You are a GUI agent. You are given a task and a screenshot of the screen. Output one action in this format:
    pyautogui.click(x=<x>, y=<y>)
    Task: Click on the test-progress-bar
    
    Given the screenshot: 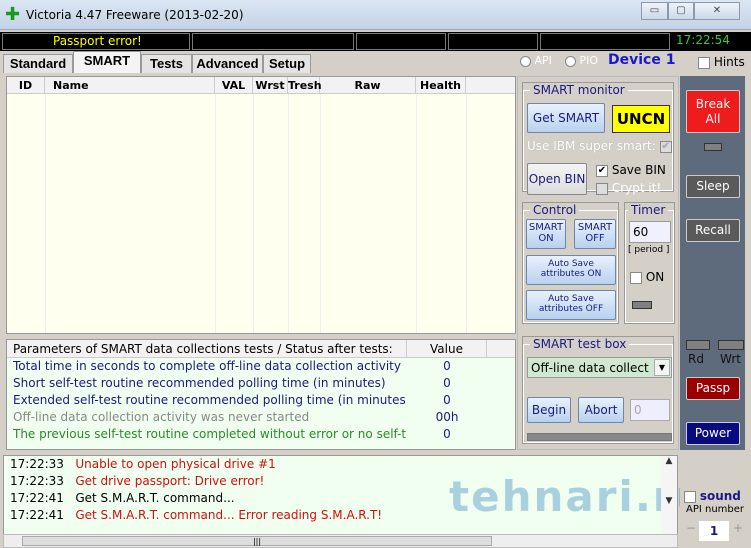 What is the action you would take?
    pyautogui.click(x=599, y=437)
    